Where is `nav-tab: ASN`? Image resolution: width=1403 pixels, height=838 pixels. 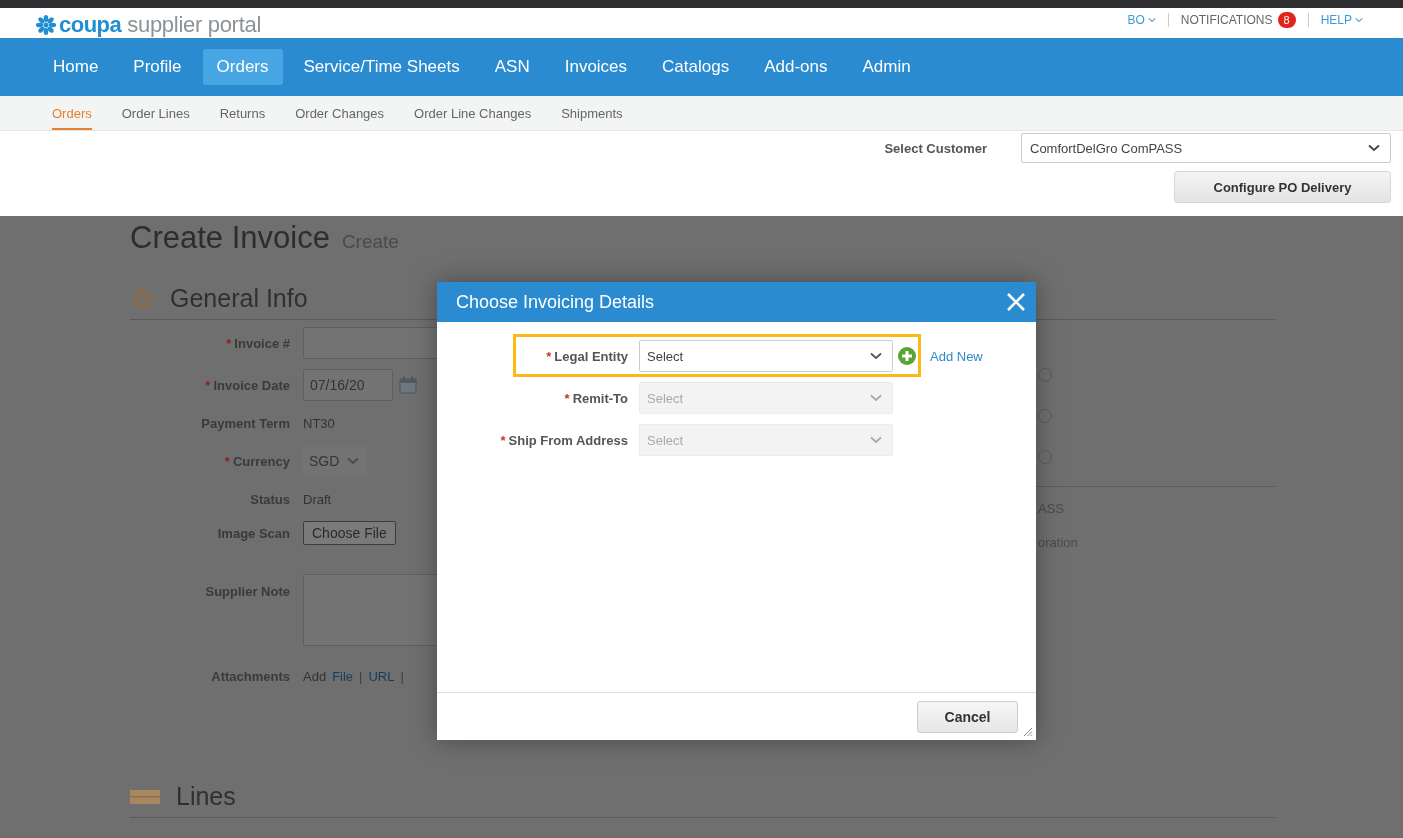 nav-tab: ASN is located at coordinates (512, 67).